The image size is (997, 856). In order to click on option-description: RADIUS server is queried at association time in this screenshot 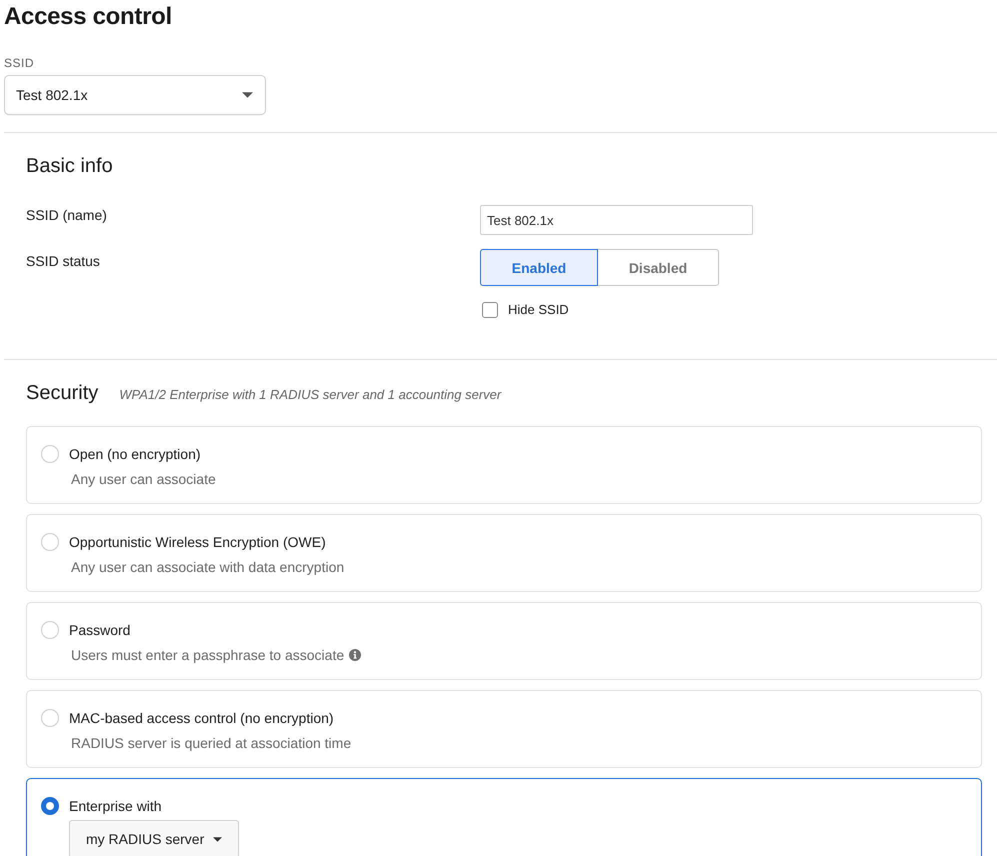, I will do `click(211, 743)`.